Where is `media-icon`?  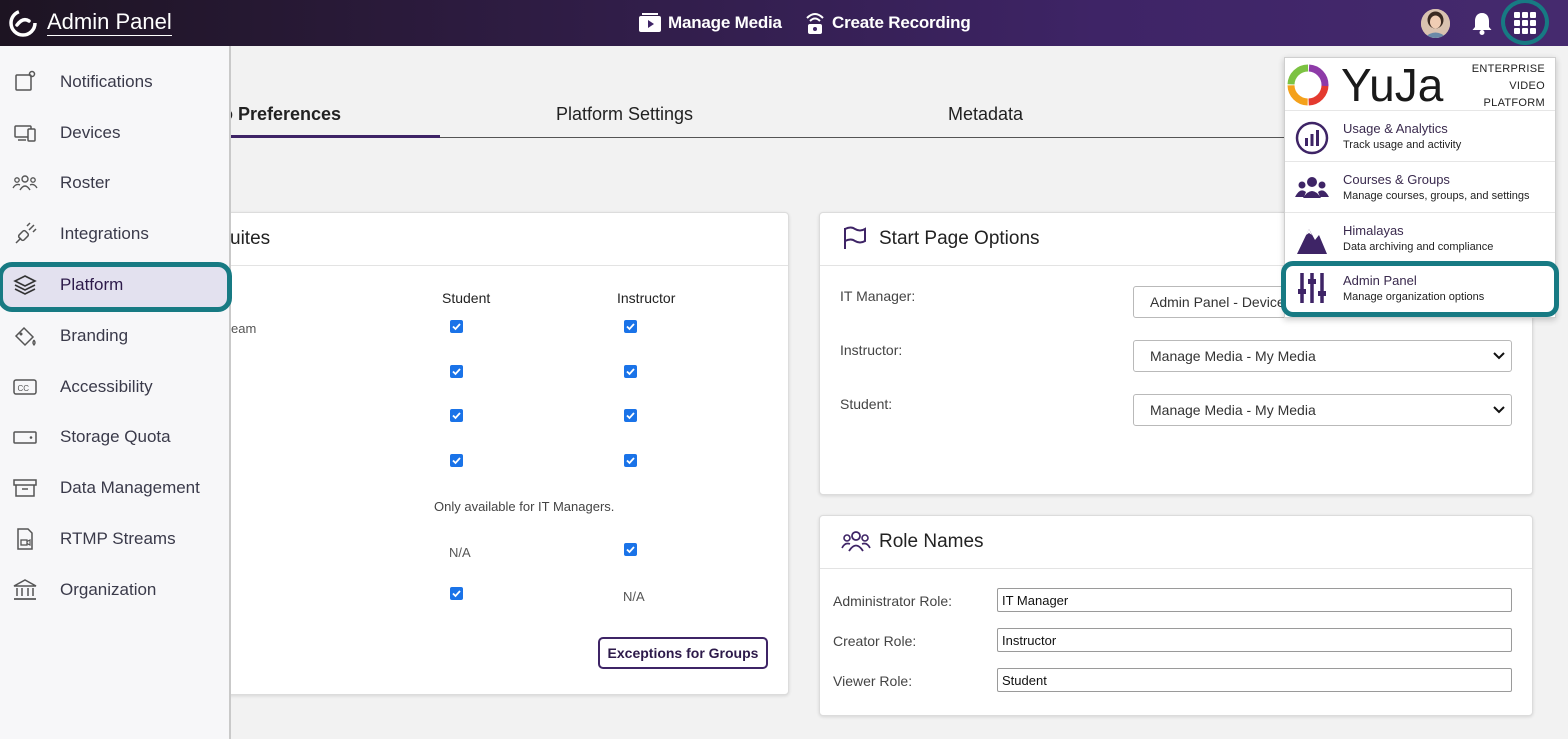 media-icon is located at coordinates (650, 22).